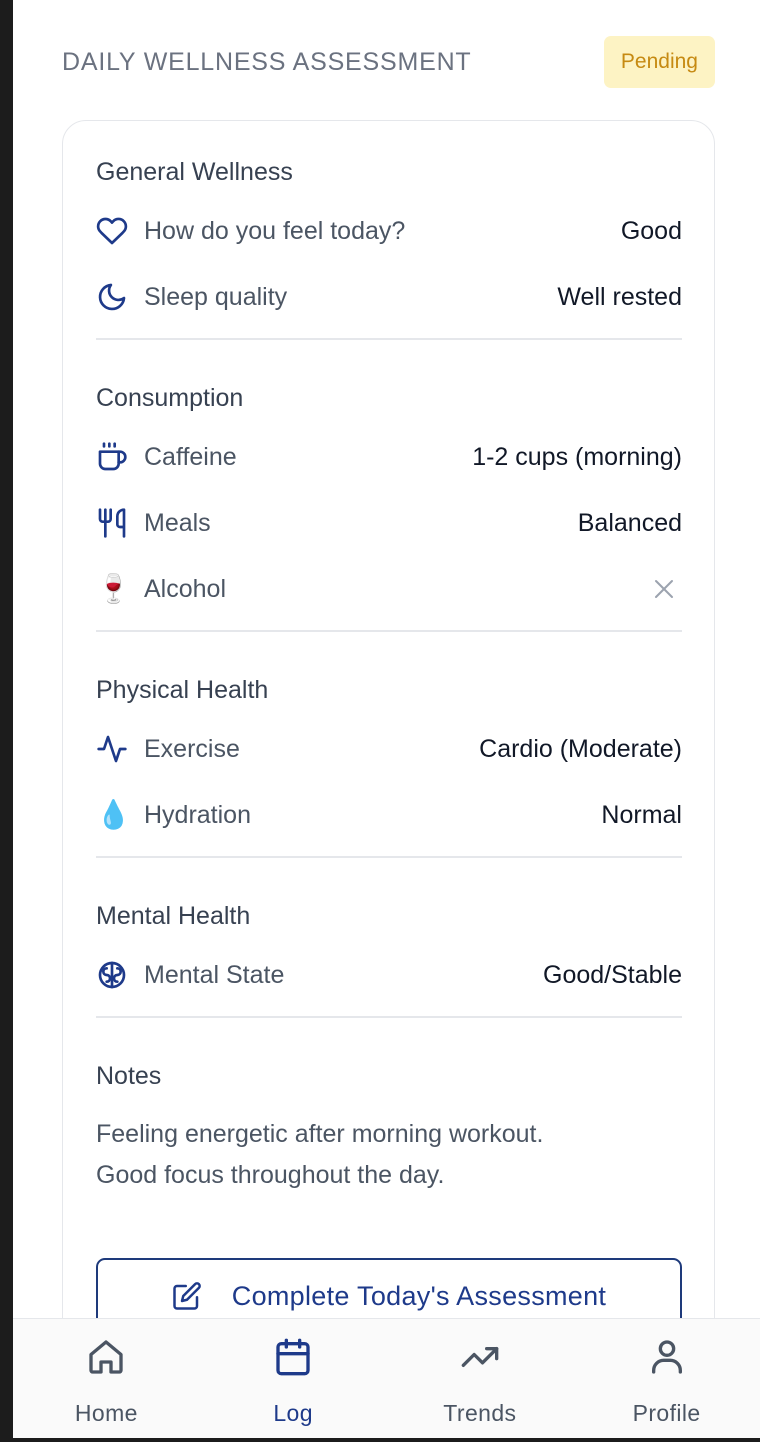 This screenshot has height=1442, width=760. Describe the element at coordinates (202, 1298) in the screenshot. I see `edit-icon` at that location.